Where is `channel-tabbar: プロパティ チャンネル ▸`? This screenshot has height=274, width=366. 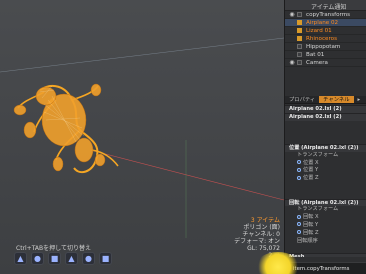 channel-tabbar: プロパティ チャンネル ▸ is located at coordinates (325, 100).